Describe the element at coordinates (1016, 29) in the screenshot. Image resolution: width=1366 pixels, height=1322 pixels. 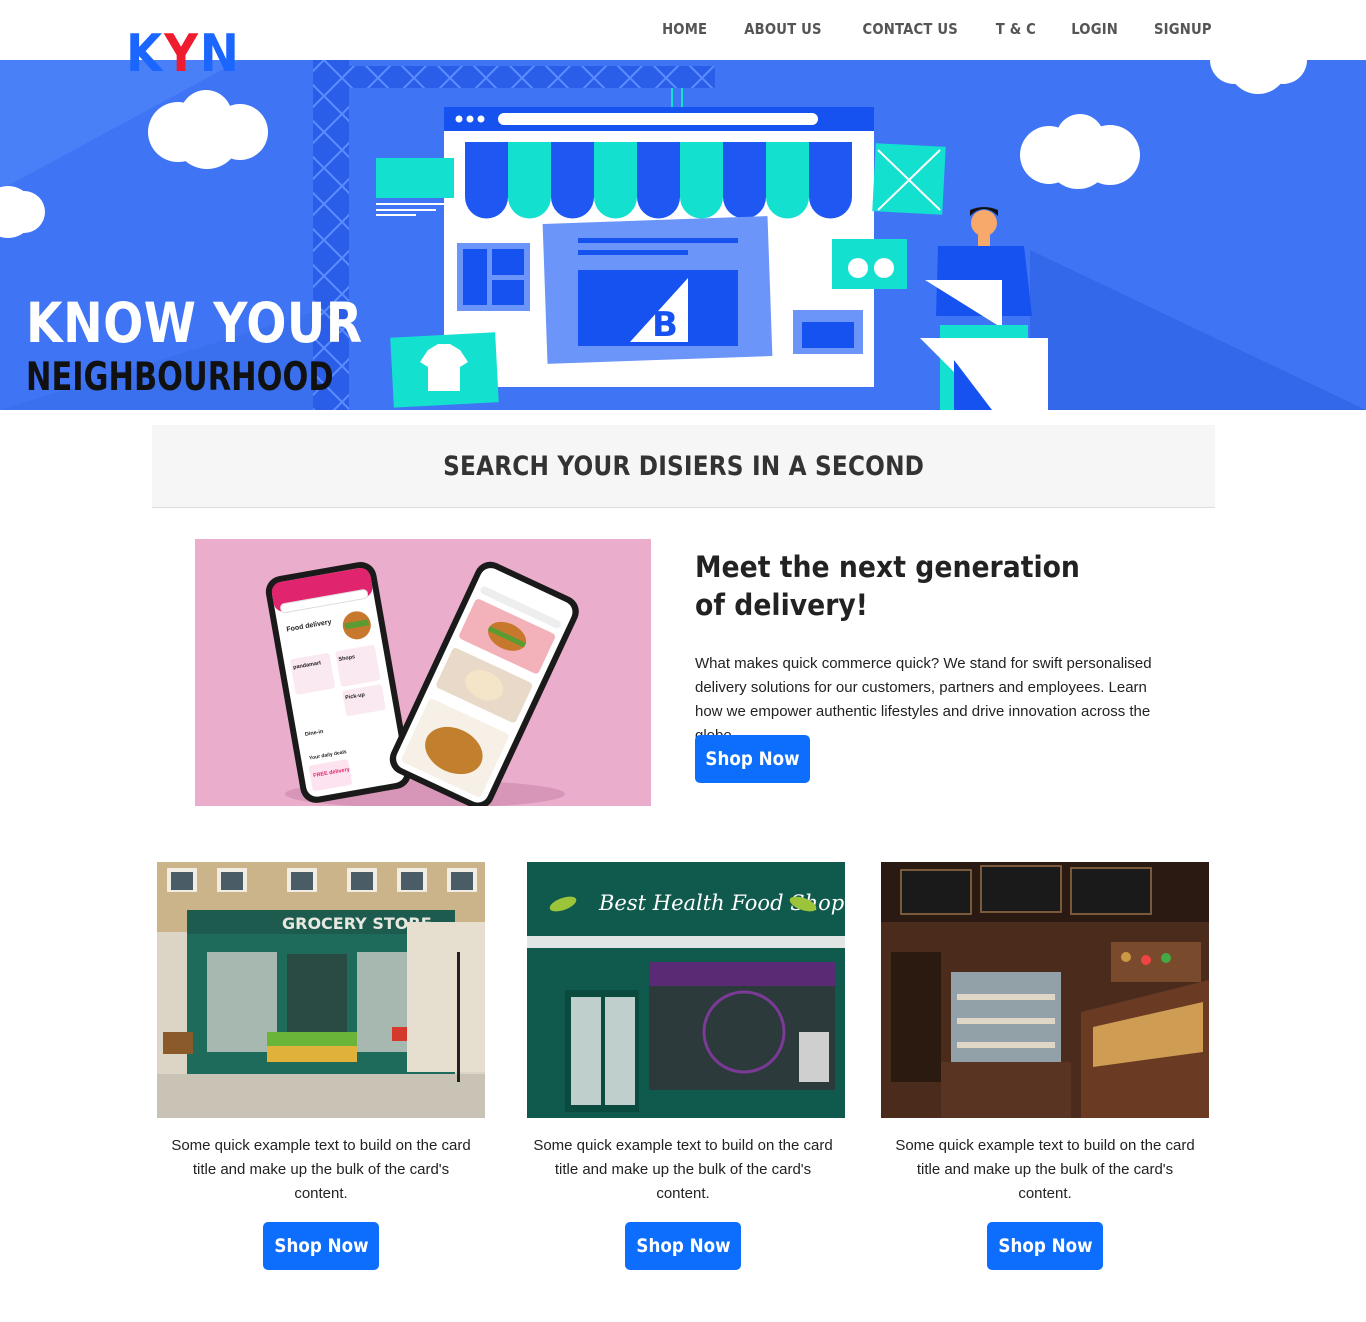
I see `nav-terms: T & C` at that location.